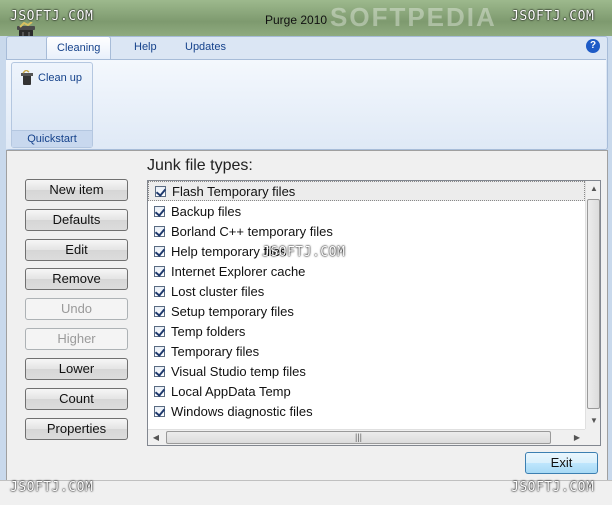 Image resolution: width=612 pixels, height=505 pixels. What do you see at coordinates (27, 77) in the screenshot?
I see `trash-can-icon` at bounding box center [27, 77].